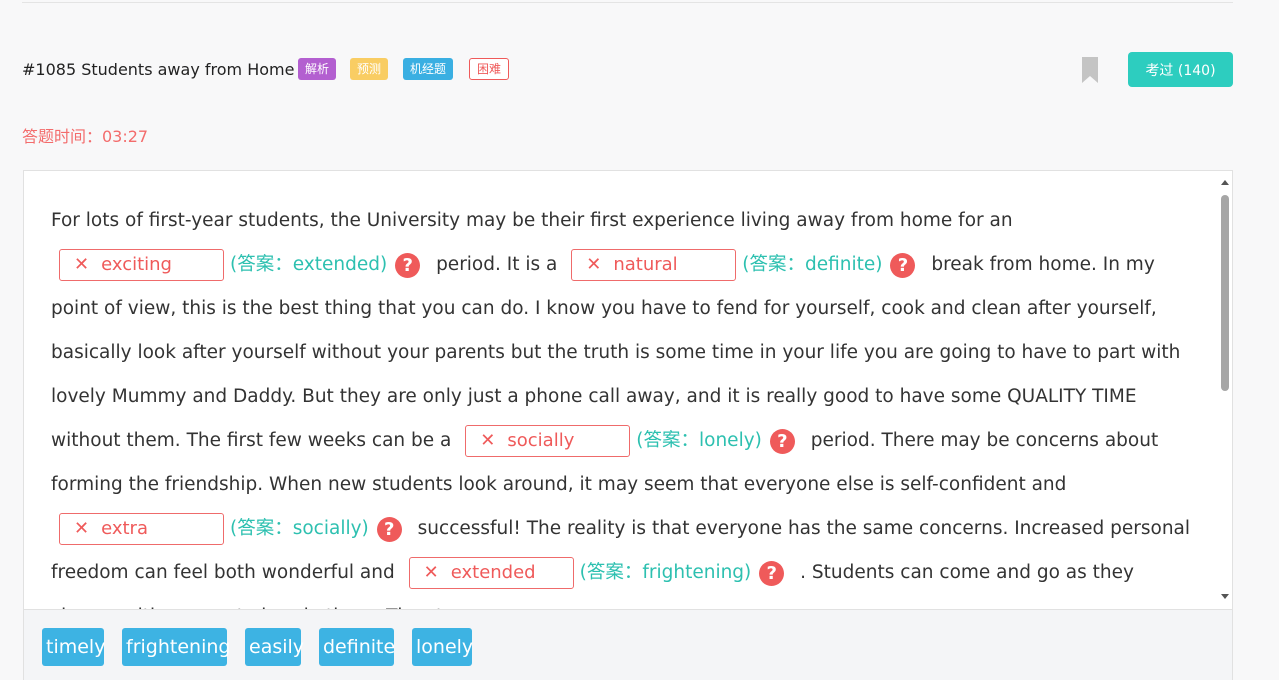  What do you see at coordinates (489, 69) in the screenshot?
I see `tag-difficulty: 困难` at bounding box center [489, 69].